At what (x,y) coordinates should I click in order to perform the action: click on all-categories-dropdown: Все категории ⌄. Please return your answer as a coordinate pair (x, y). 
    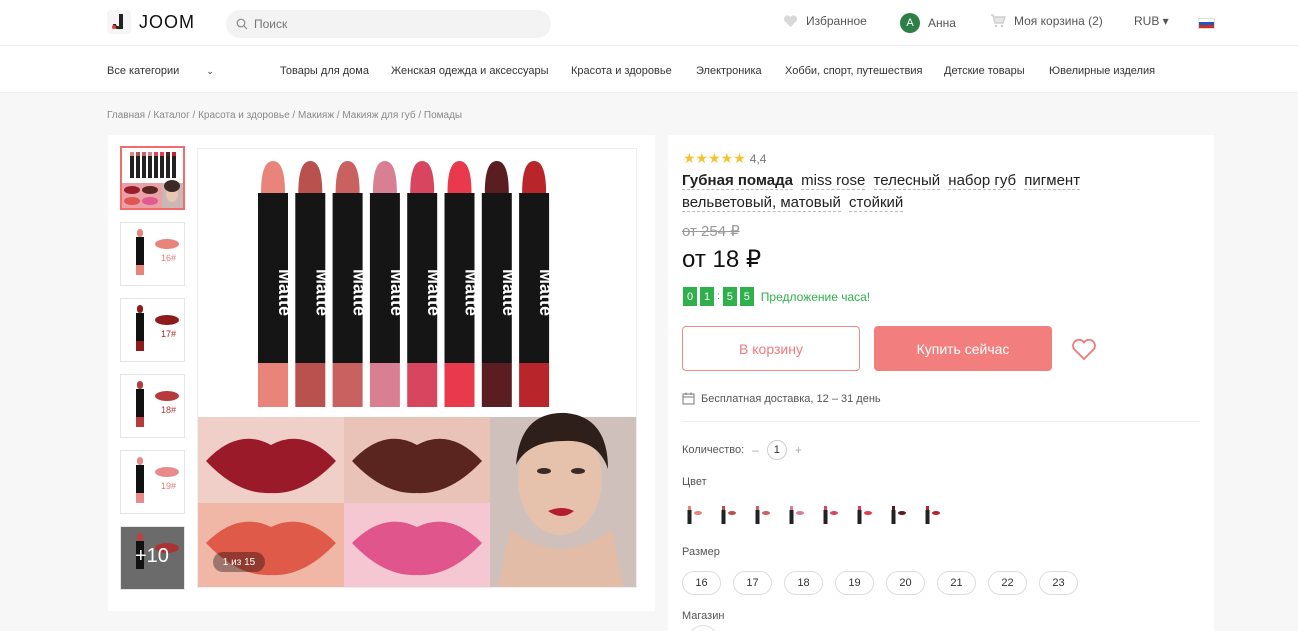
    Looking at the image, I should click on (160, 71).